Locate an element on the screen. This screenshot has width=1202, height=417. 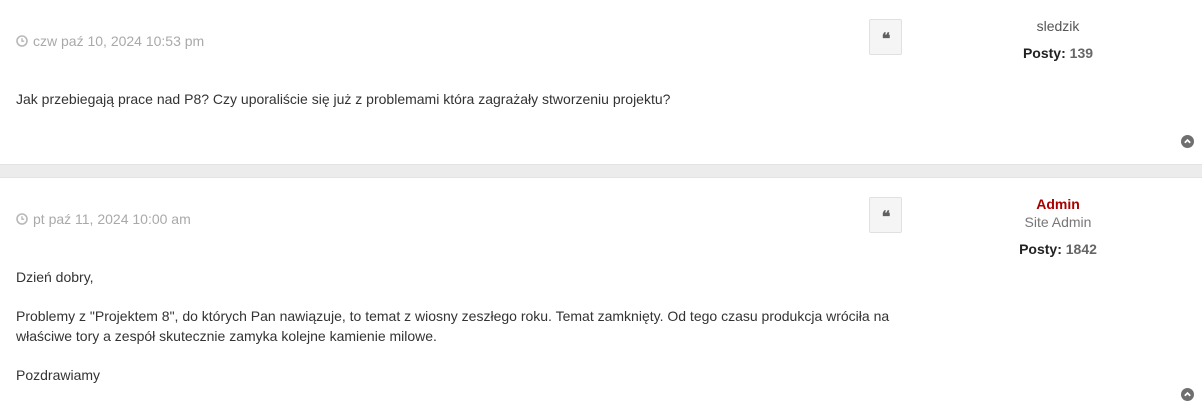
post-date-text: czw paź 10, 2024 10:53 pm is located at coordinates (119, 41).